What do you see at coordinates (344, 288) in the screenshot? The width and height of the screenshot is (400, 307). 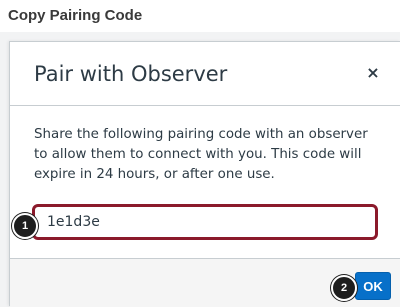 I see `callout-badge-2: 2` at bounding box center [344, 288].